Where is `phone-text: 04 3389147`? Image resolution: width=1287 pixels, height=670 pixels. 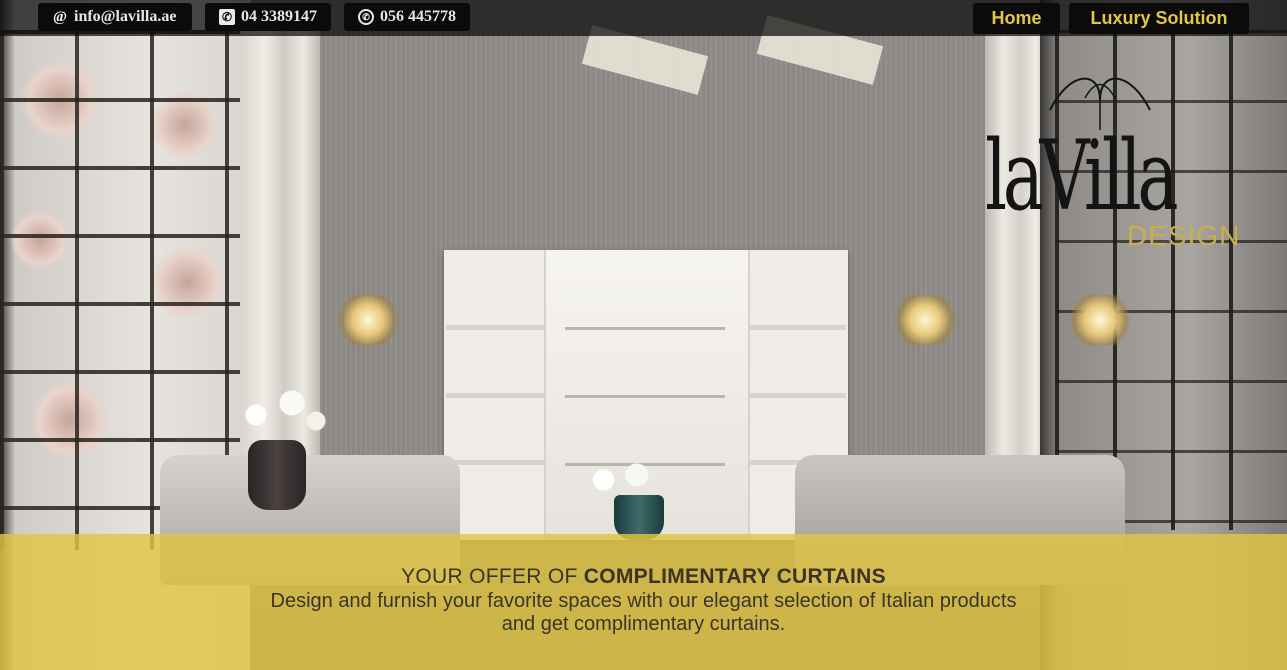
phone-text: 04 3389147 is located at coordinates (279, 16).